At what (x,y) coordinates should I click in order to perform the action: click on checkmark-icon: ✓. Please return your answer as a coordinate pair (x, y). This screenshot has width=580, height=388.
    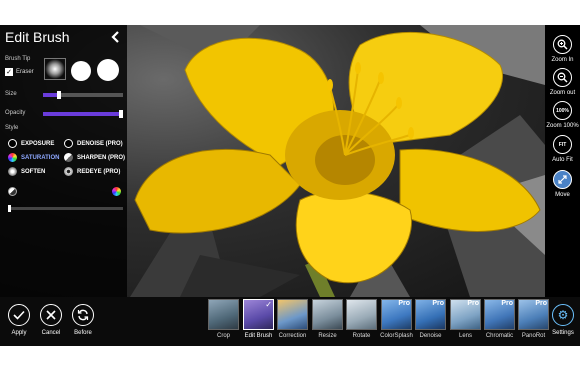
    Looking at the image, I should click on (9, 72).